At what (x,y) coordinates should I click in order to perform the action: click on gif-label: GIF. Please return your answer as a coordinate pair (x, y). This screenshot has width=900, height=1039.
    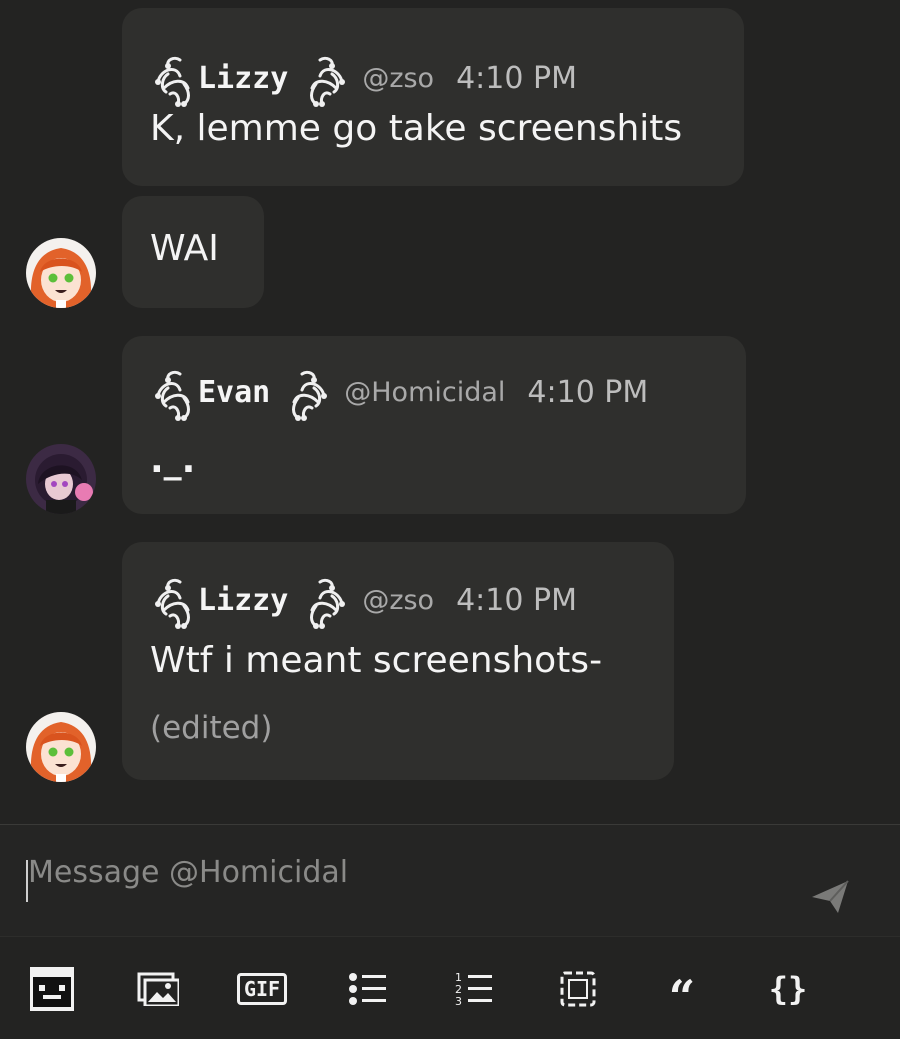
    Looking at the image, I should click on (262, 989).